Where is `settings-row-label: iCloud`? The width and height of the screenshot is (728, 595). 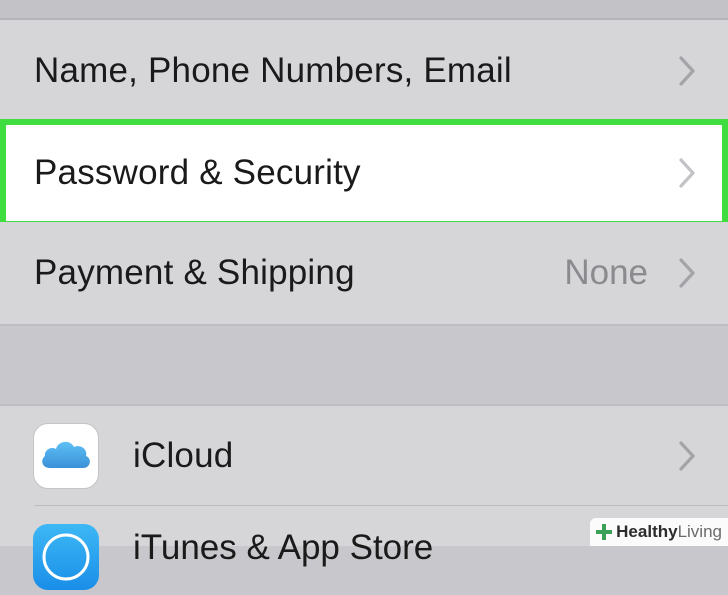 settings-row-label: iCloud is located at coordinates (183, 455).